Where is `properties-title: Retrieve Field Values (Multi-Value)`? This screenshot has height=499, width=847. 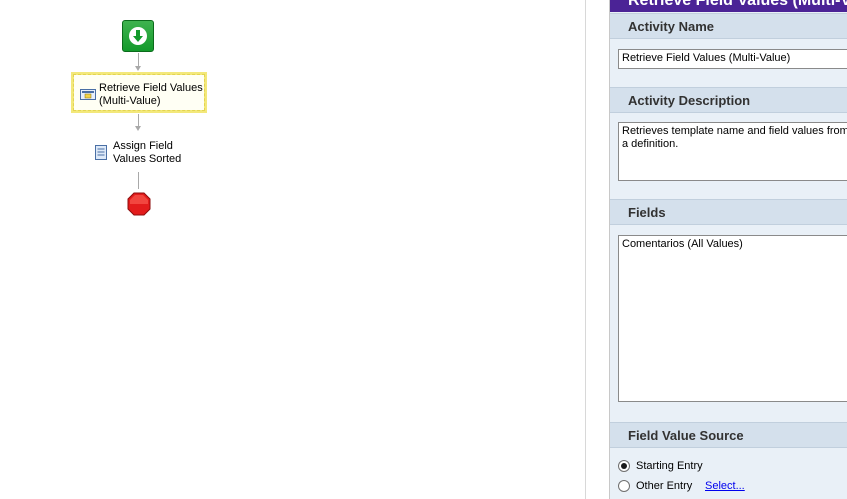 properties-title: Retrieve Field Values (Multi-Value) is located at coordinates (737, 4).